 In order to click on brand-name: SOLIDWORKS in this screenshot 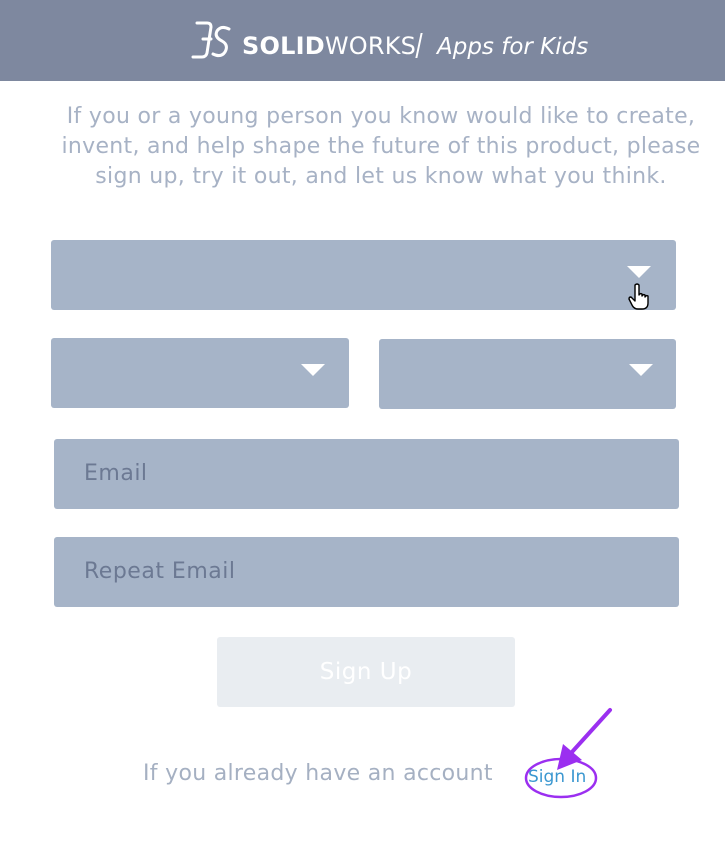, I will do `click(329, 46)`.